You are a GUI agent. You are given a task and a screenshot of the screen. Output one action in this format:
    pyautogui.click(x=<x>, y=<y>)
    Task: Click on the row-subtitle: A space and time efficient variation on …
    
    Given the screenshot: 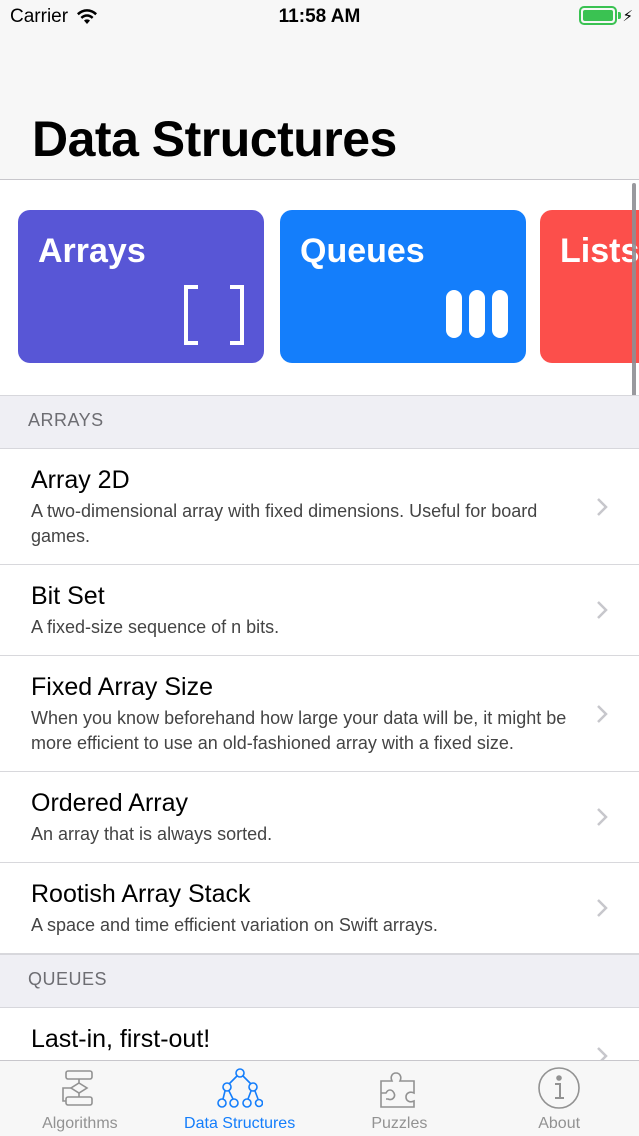 What is the action you would take?
    pyautogui.click(x=234, y=925)
    